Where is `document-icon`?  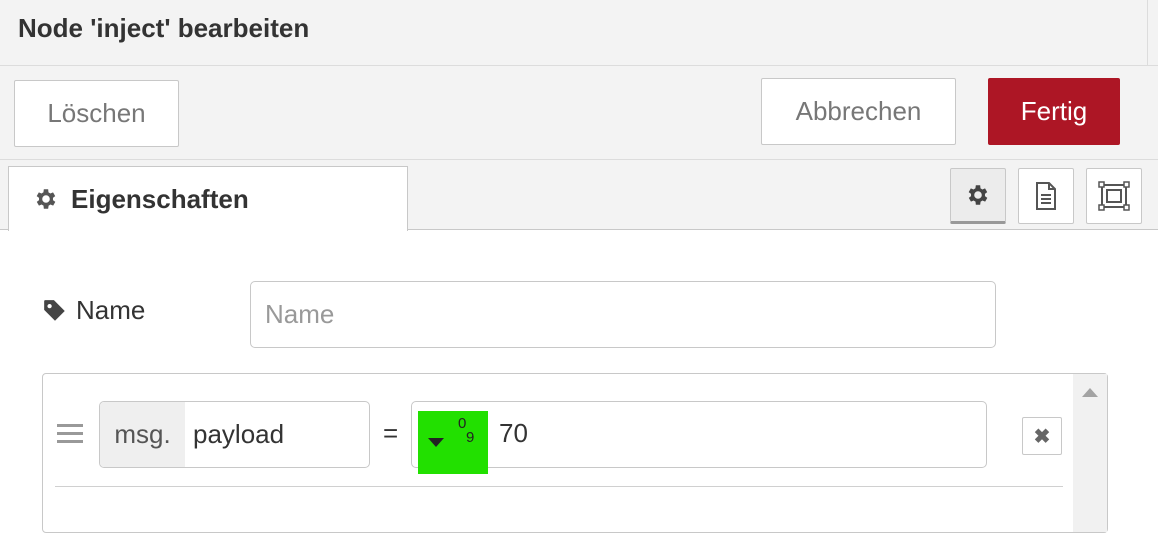 document-icon is located at coordinates (1046, 196).